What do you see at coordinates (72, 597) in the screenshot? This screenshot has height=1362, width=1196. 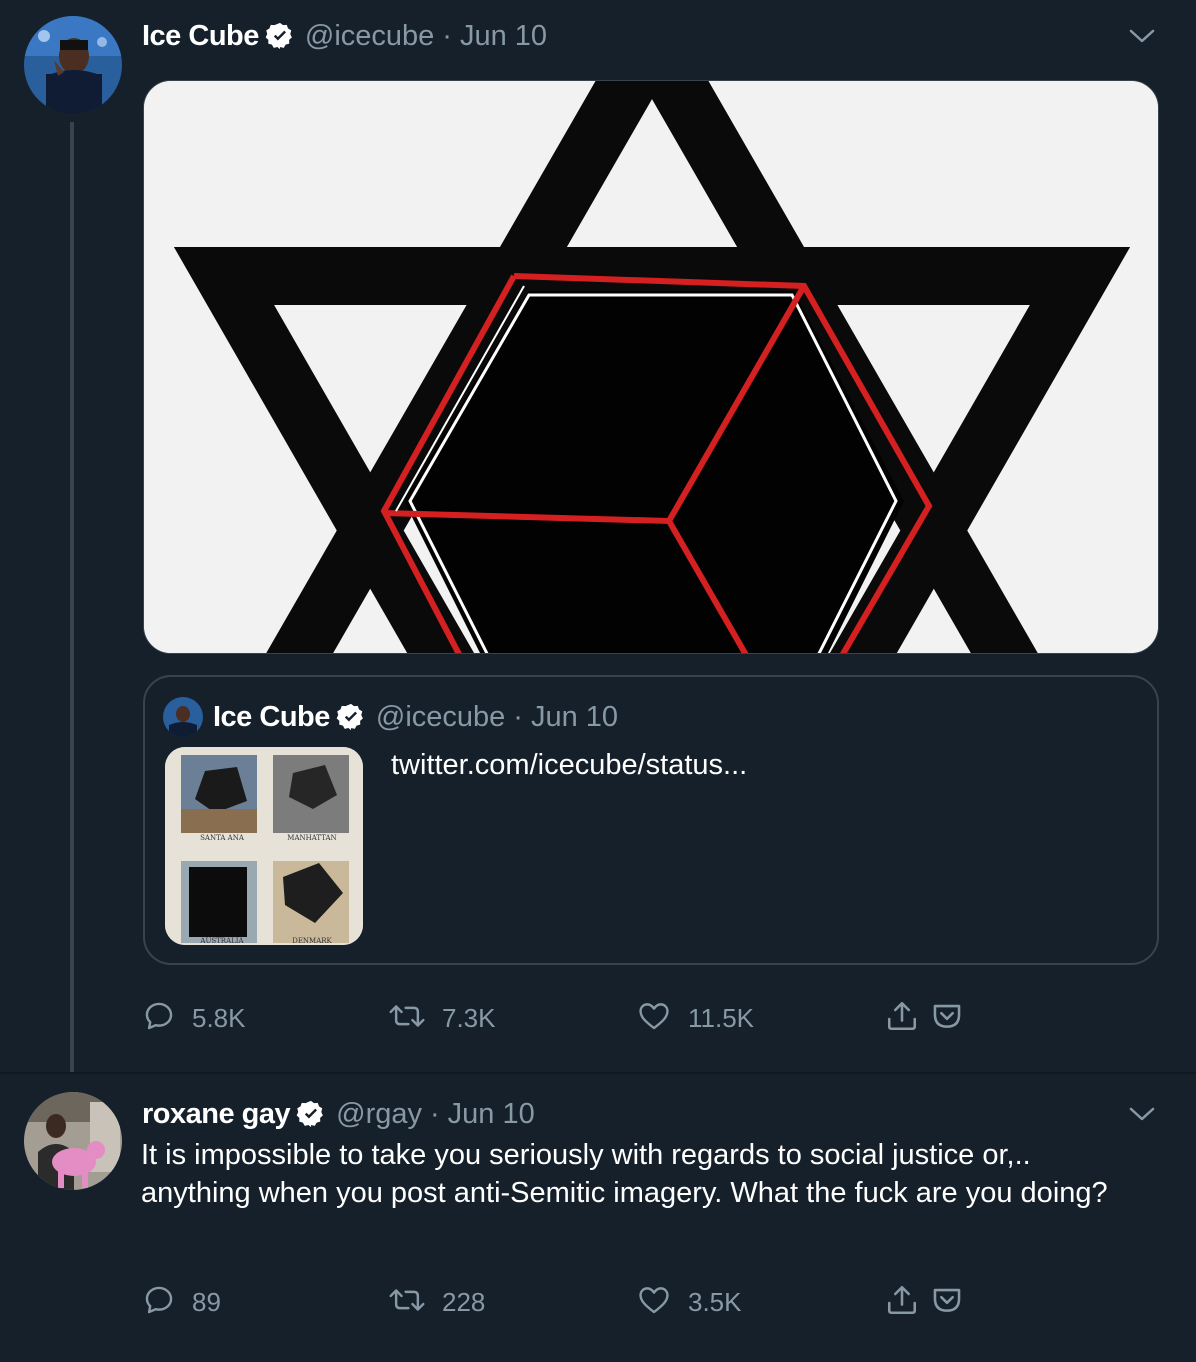 I see `thread-connector-line` at bounding box center [72, 597].